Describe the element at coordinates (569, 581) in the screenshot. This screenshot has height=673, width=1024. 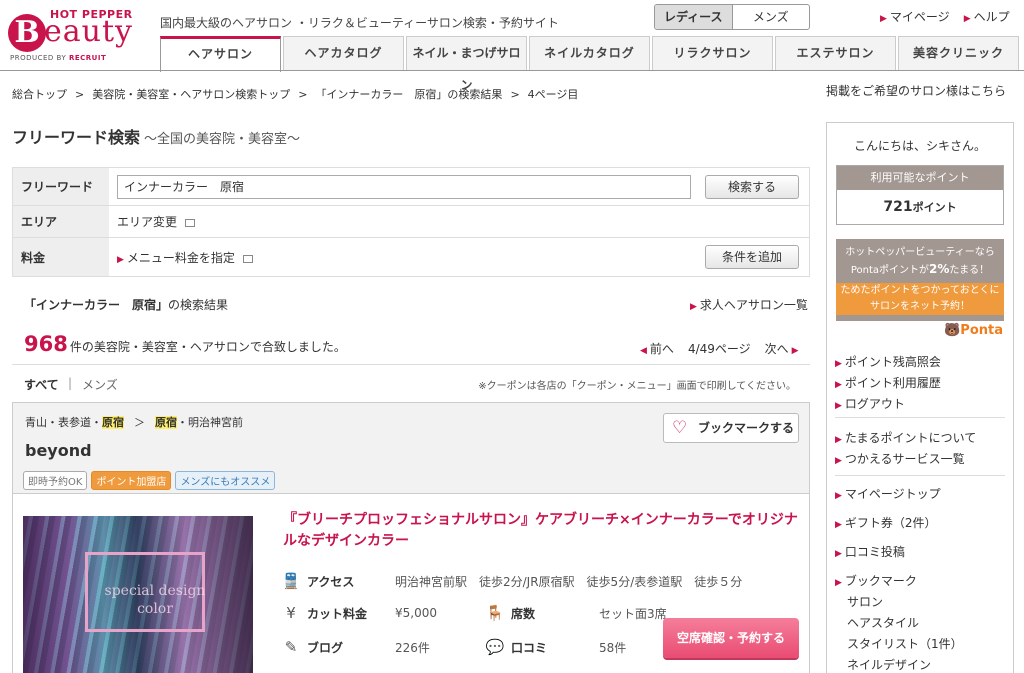
I see `access-value: 明治神宮前駅 徒歩2分/JR原宿駅 徒歩5分/表参道駅 徒歩５分` at that location.